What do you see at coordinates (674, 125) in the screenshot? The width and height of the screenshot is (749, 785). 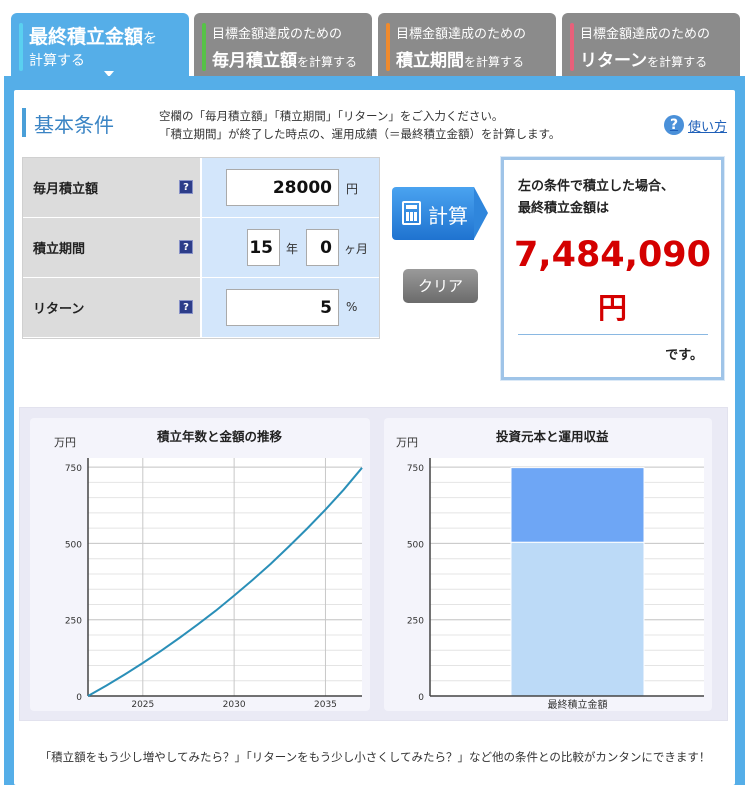 I see `question-icon: ?` at bounding box center [674, 125].